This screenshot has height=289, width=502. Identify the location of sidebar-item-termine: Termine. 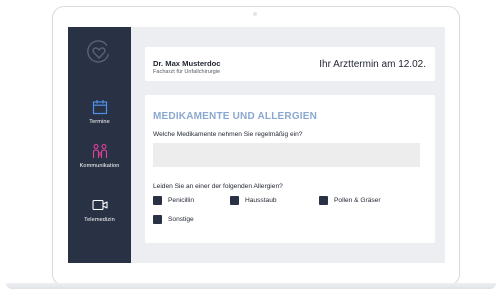
(99, 112).